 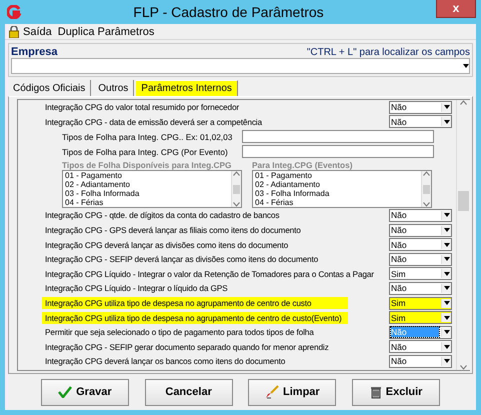 I want to click on action-button: Excluir, so click(x=396, y=392).